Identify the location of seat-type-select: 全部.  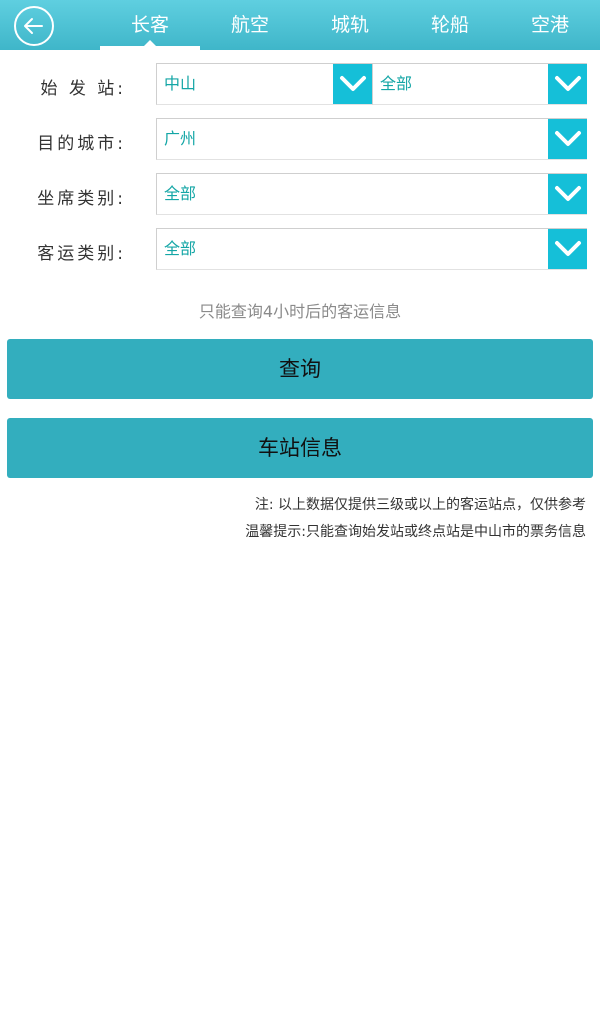
(371, 194).